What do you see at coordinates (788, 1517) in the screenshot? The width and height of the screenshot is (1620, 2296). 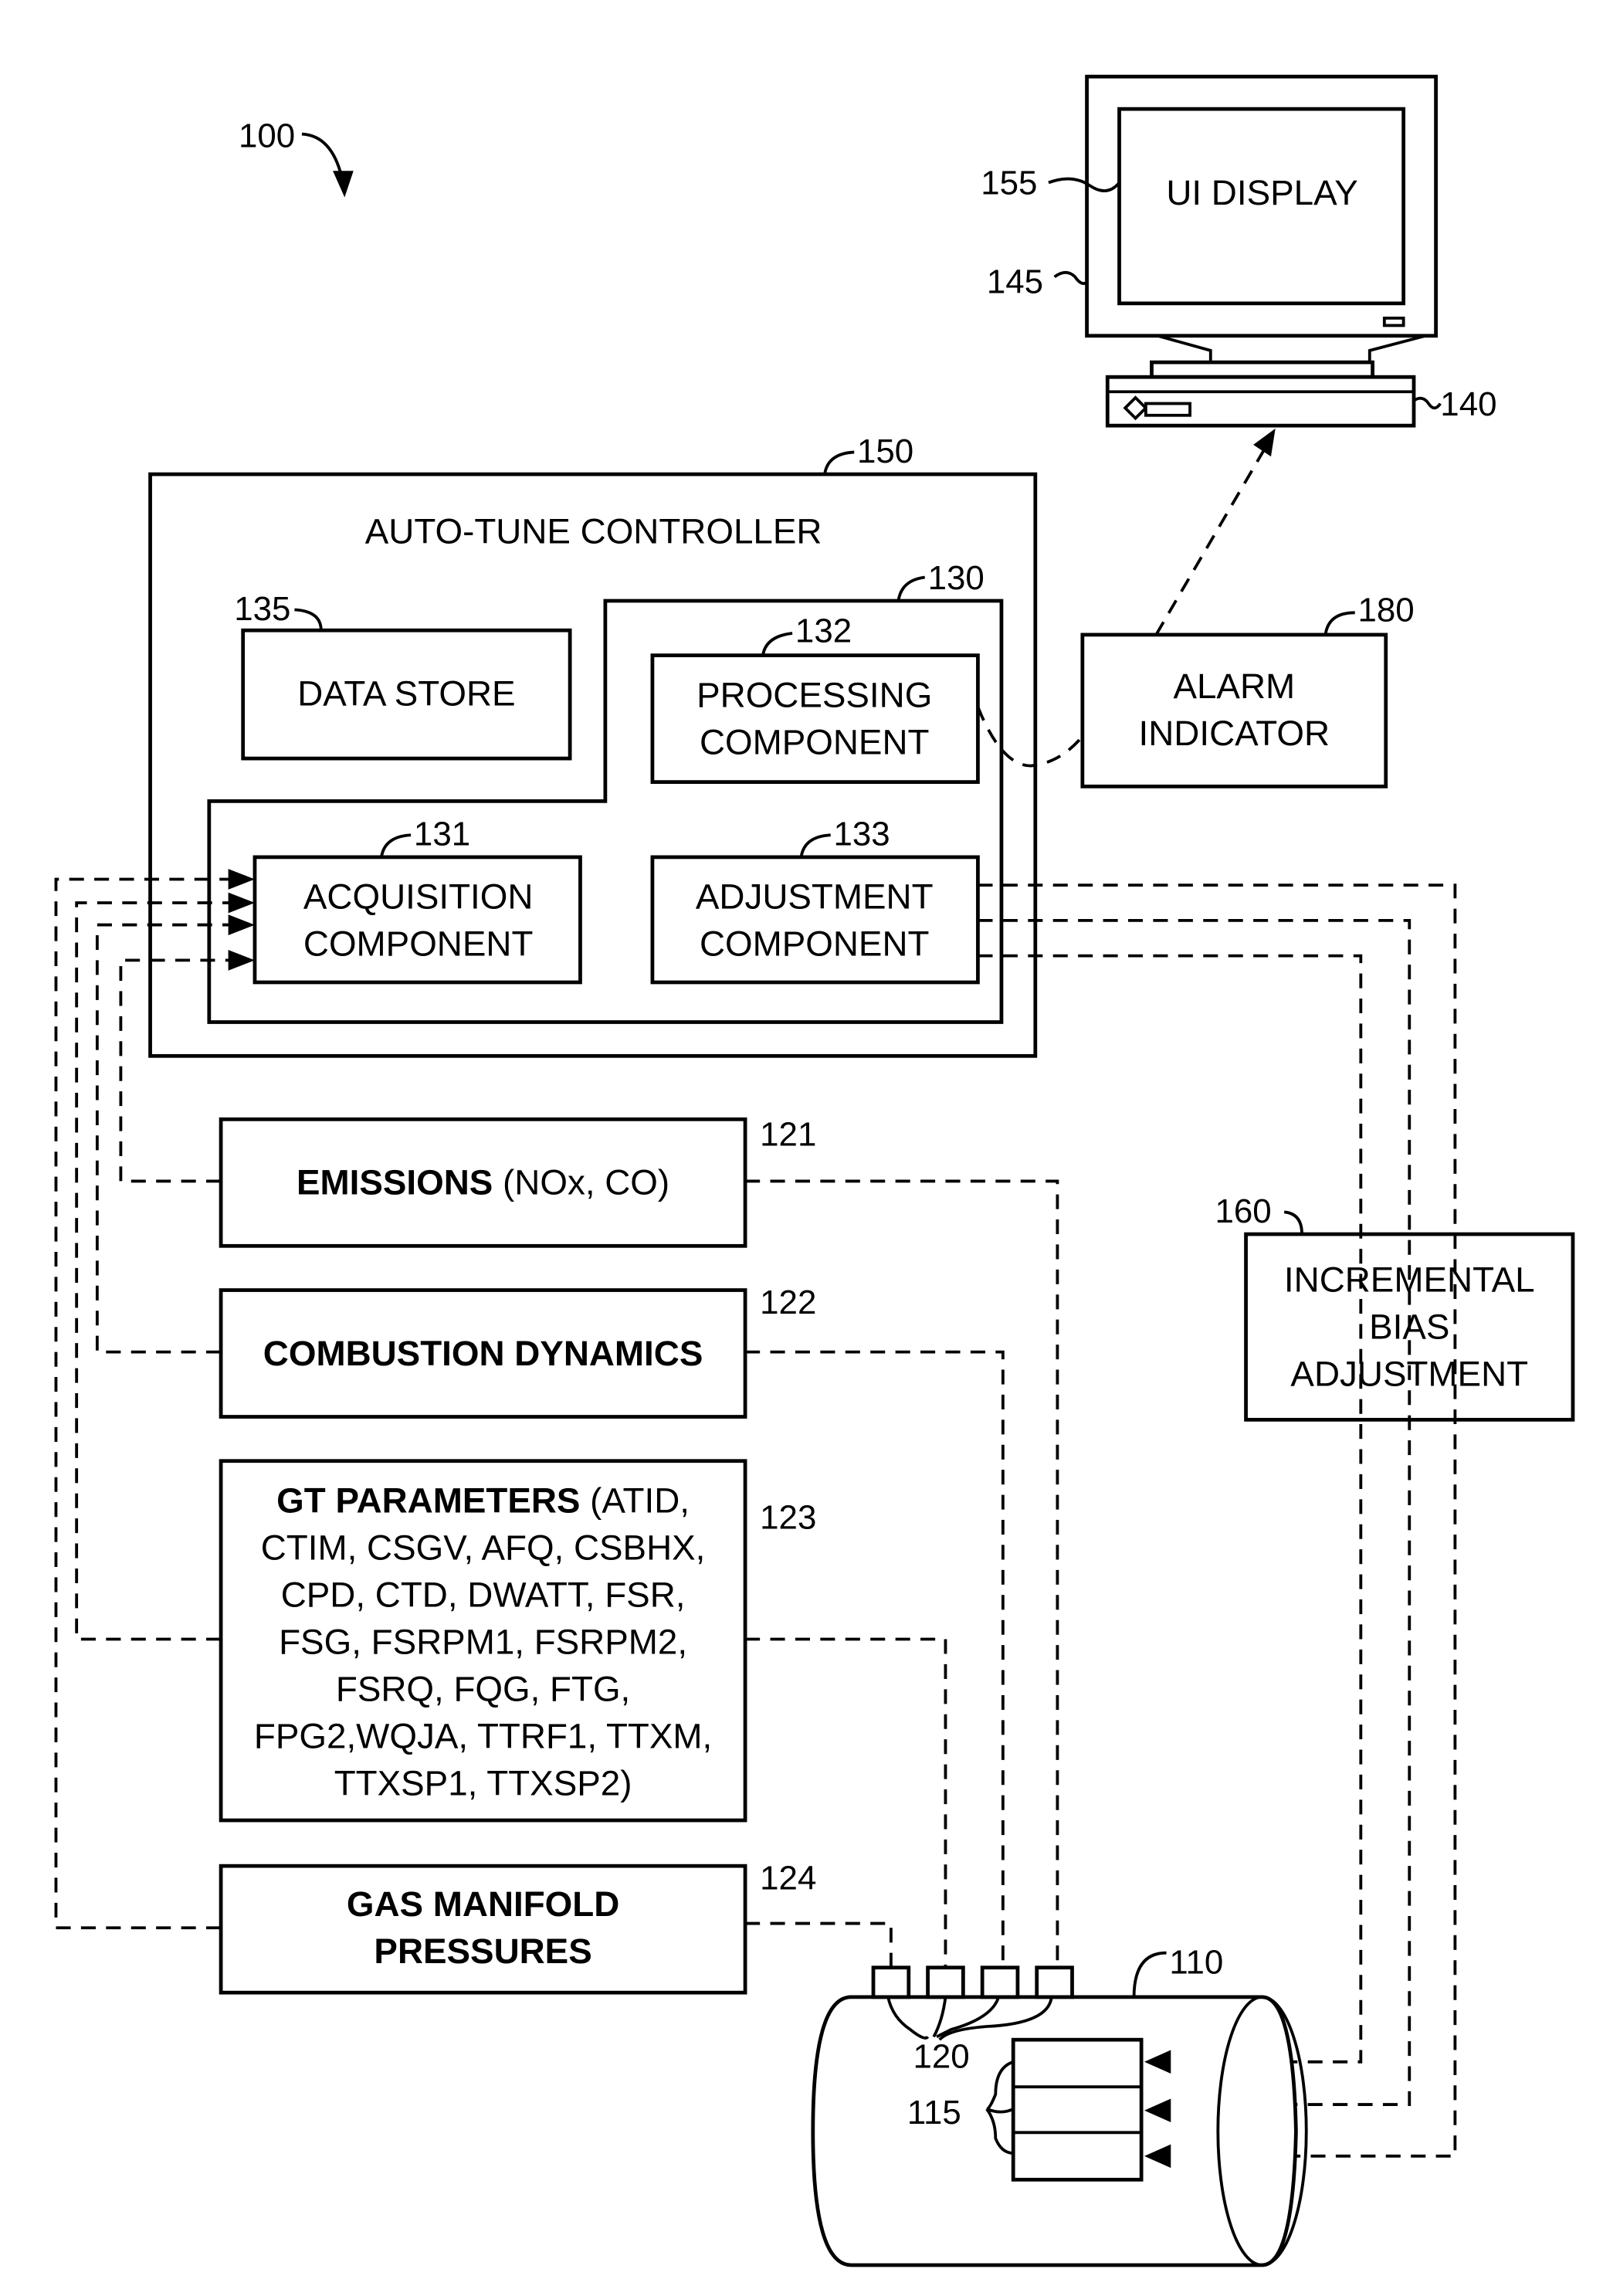 I see `ref-123: 123` at bounding box center [788, 1517].